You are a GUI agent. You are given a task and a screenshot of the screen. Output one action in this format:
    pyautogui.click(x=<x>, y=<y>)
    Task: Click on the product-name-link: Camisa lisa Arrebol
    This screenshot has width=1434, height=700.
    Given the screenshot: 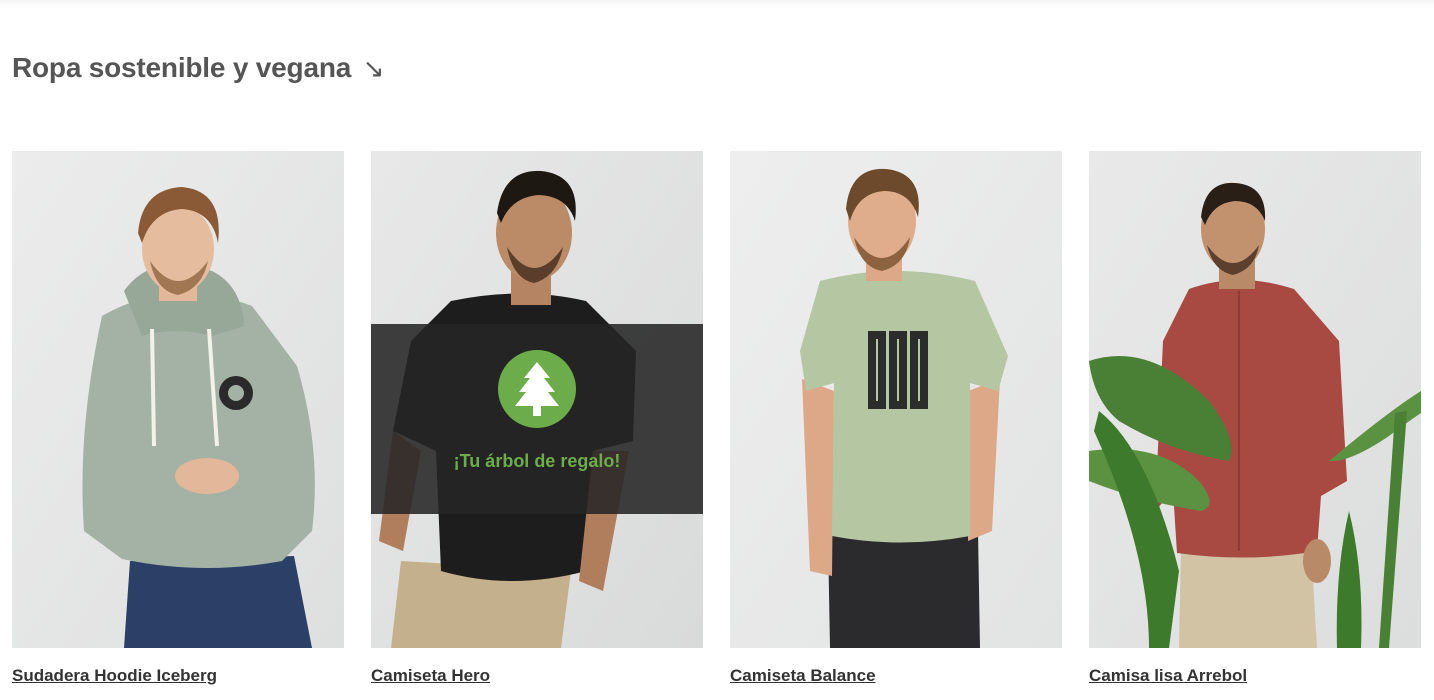 What is the action you would take?
    pyautogui.click(x=1168, y=676)
    